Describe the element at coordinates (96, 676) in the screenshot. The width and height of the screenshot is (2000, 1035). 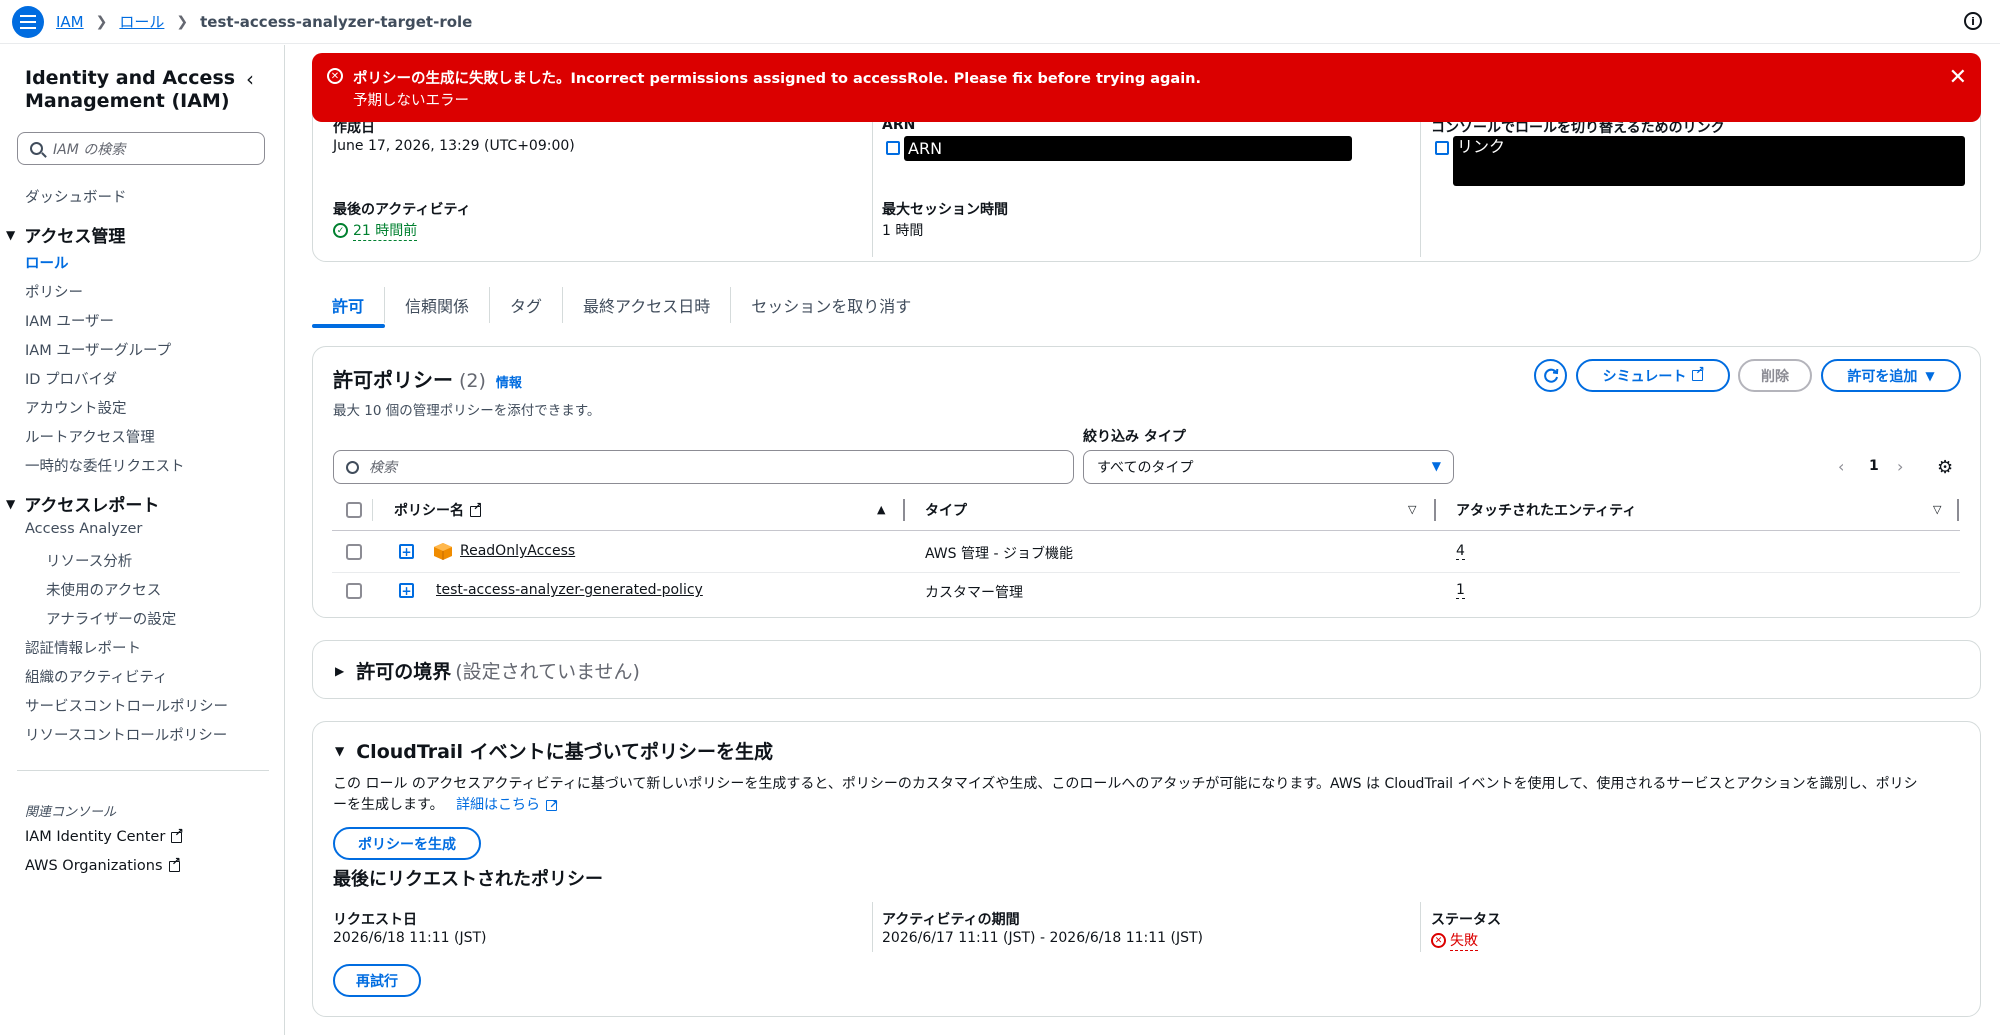
I see `sidebar-item-org-activity: 組織のアクティビティ` at that location.